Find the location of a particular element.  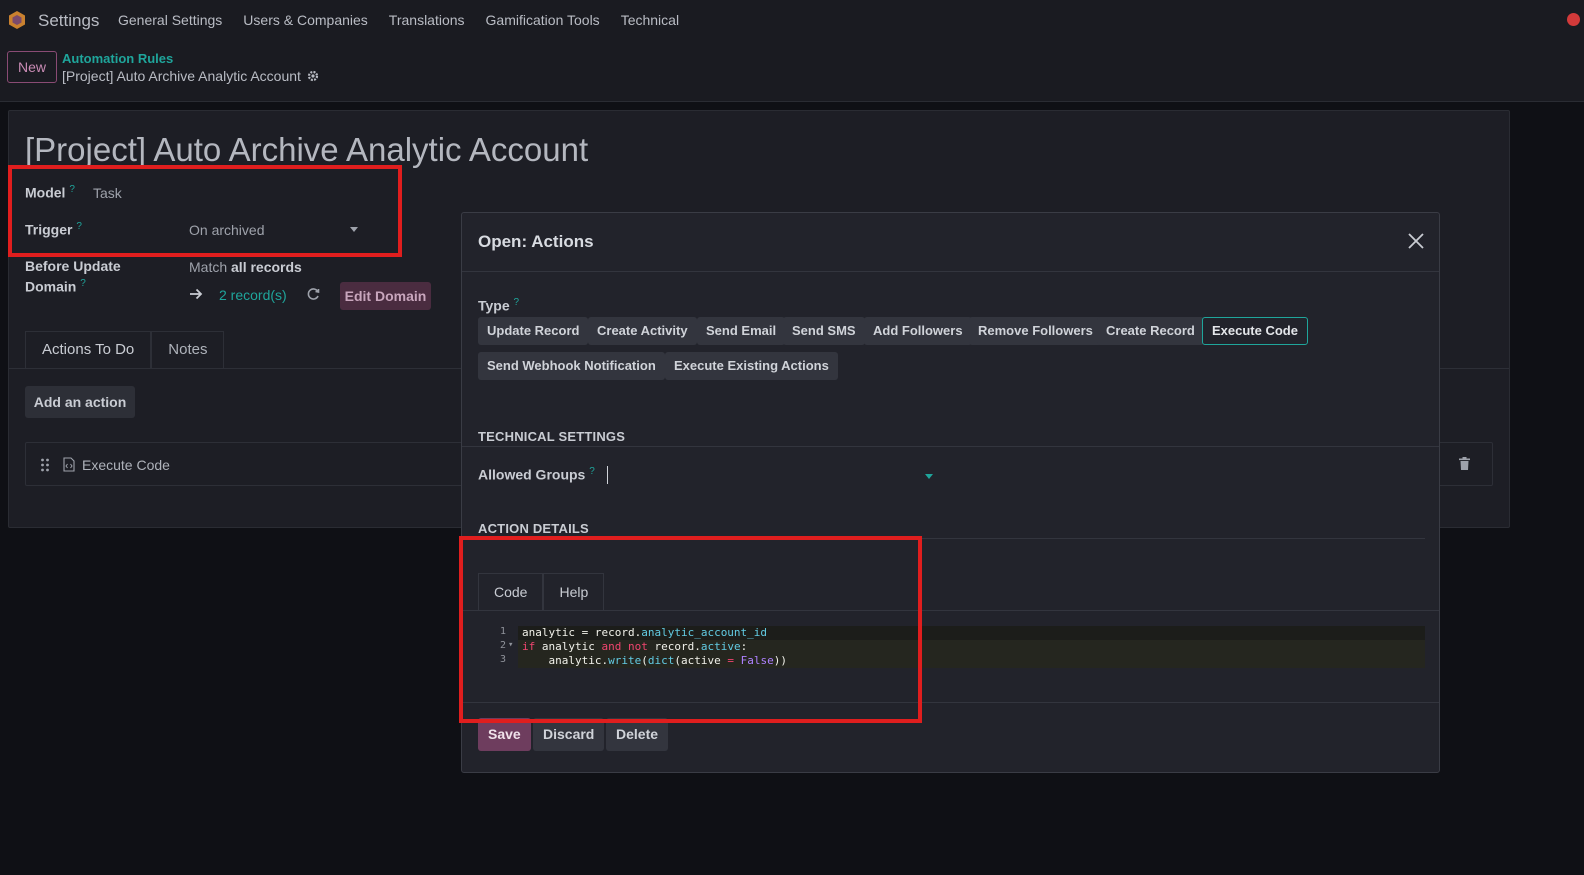

add-action-button: Add an action is located at coordinates (80, 402).